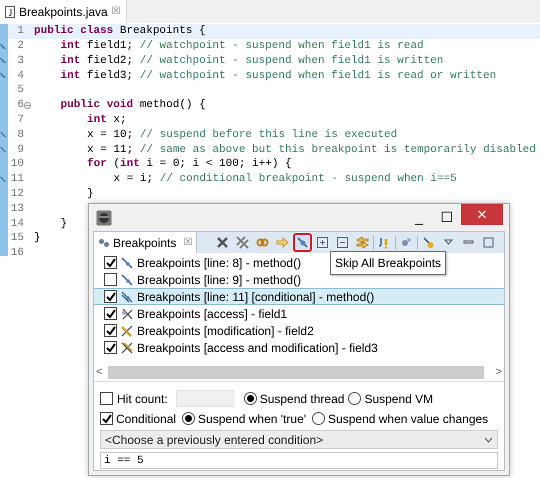 This screenshot has width=540, height=478. I want to click on breakpoints-tab: Breakpoints ☒, so click(146, 242).